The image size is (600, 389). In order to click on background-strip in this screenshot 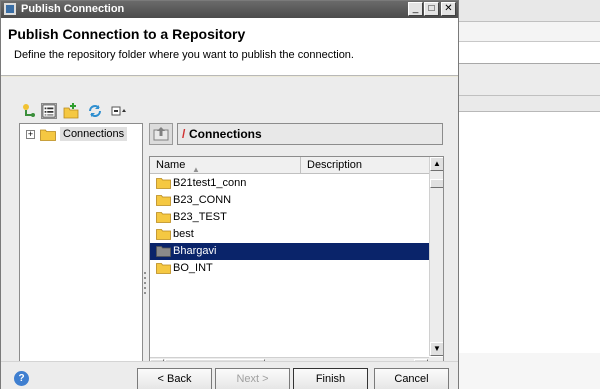, I will do `click(529, 32)`.